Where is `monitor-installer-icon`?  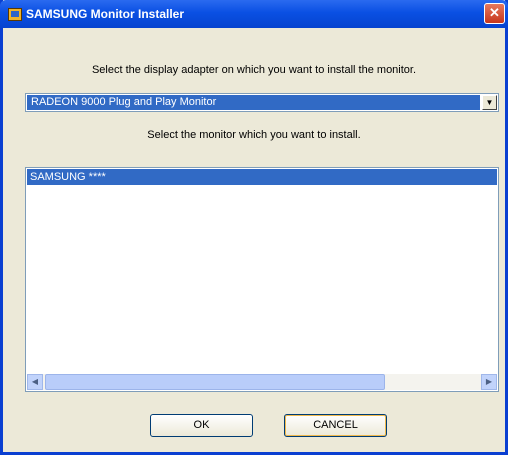 monitor-installer-icon is located at coordinates (15, 14).